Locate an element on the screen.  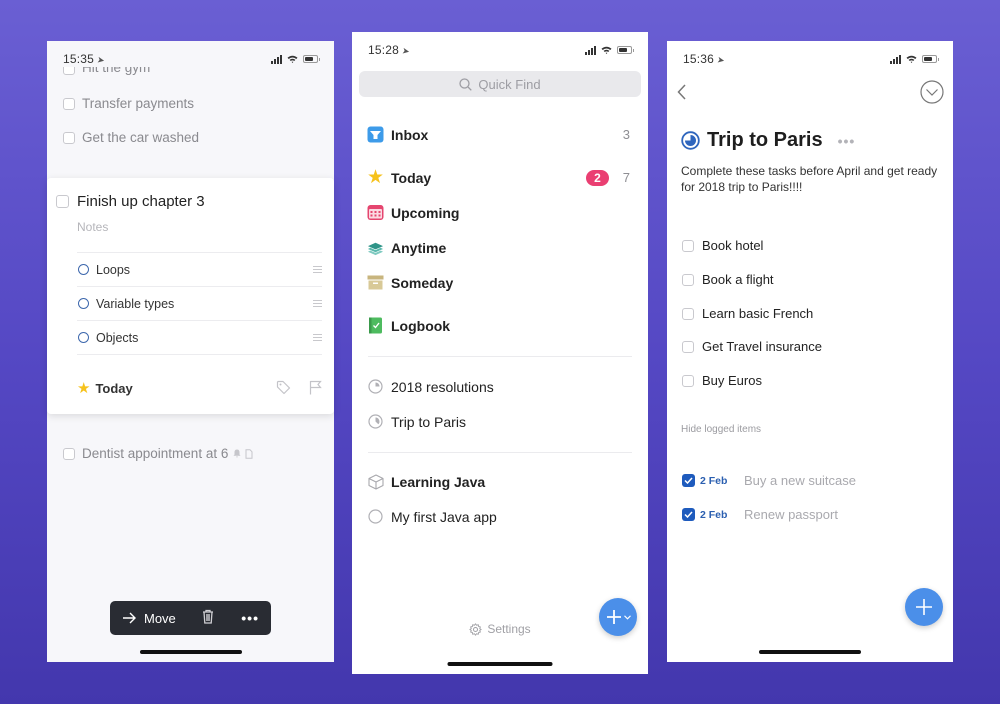
project-title: Trip to Paris is located at coordinates (765, 140).